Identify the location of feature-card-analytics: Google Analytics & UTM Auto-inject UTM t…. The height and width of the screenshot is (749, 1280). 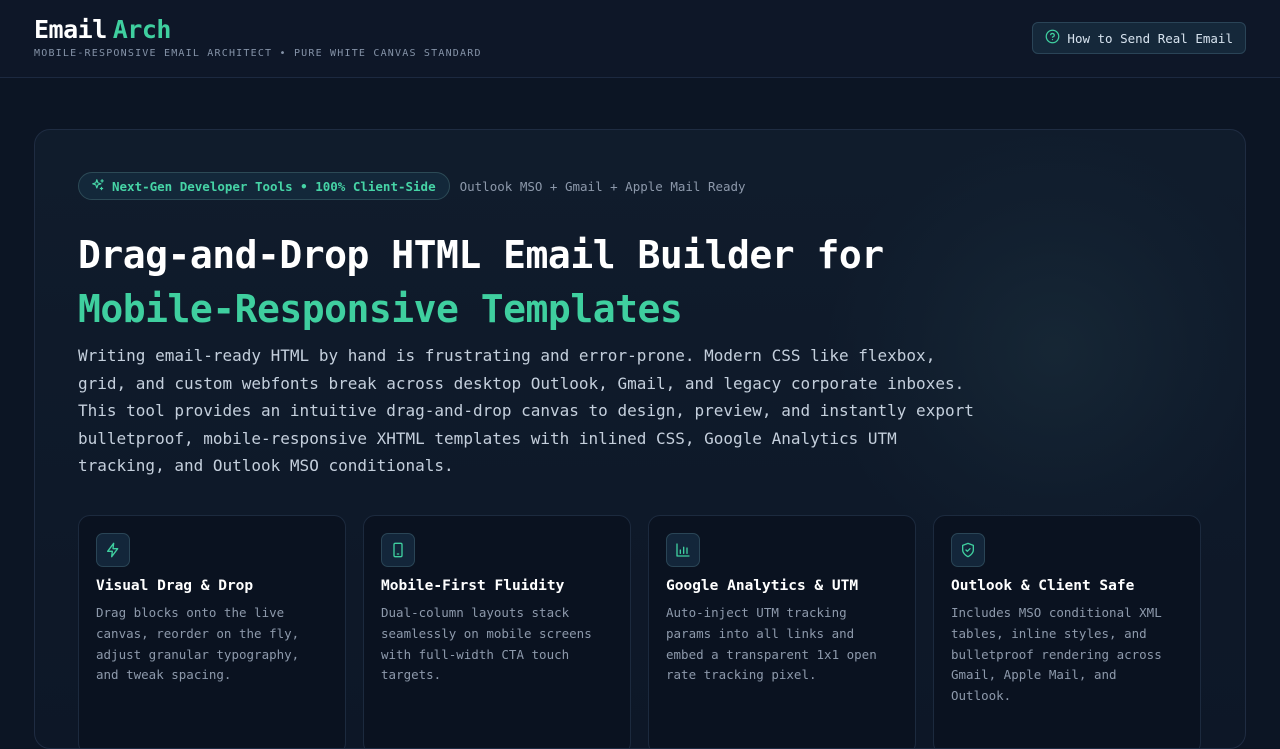
(782, 631).